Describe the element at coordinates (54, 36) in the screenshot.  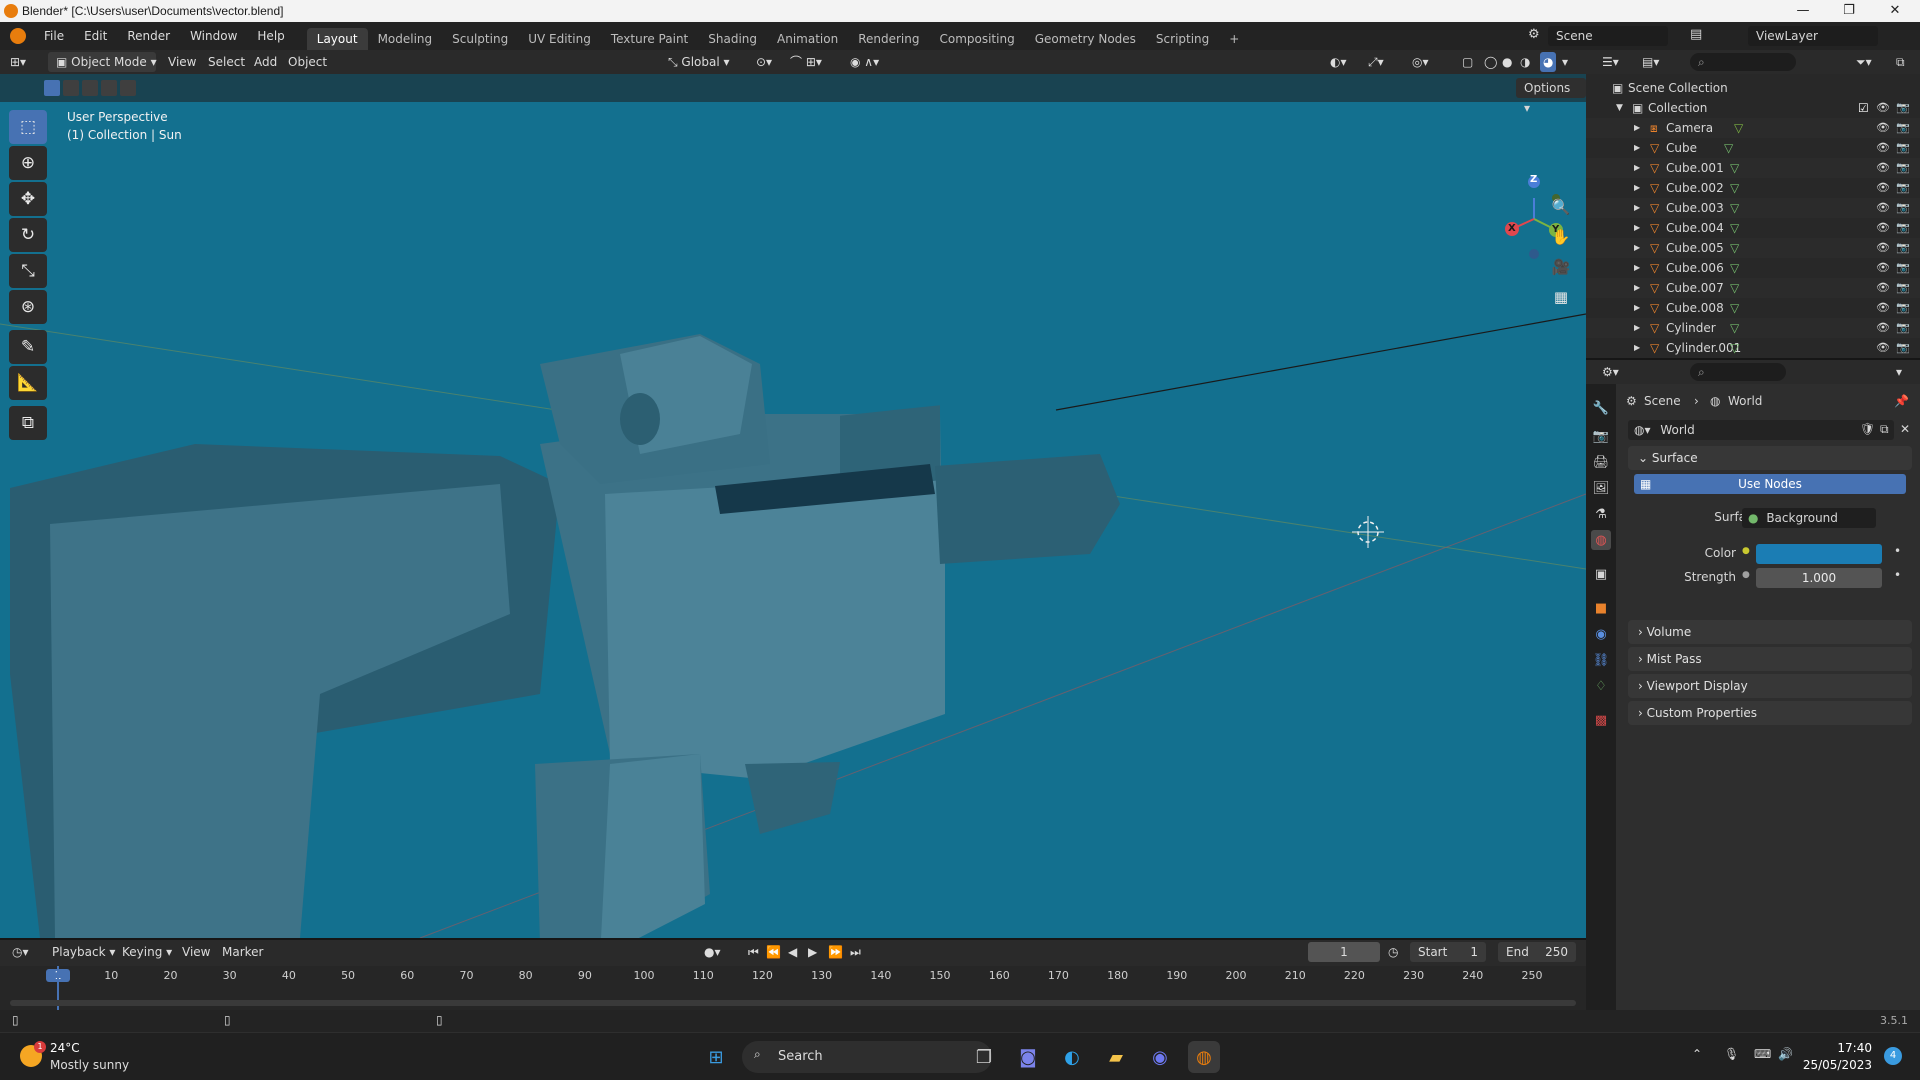
I see `menu-file: File` at that location.